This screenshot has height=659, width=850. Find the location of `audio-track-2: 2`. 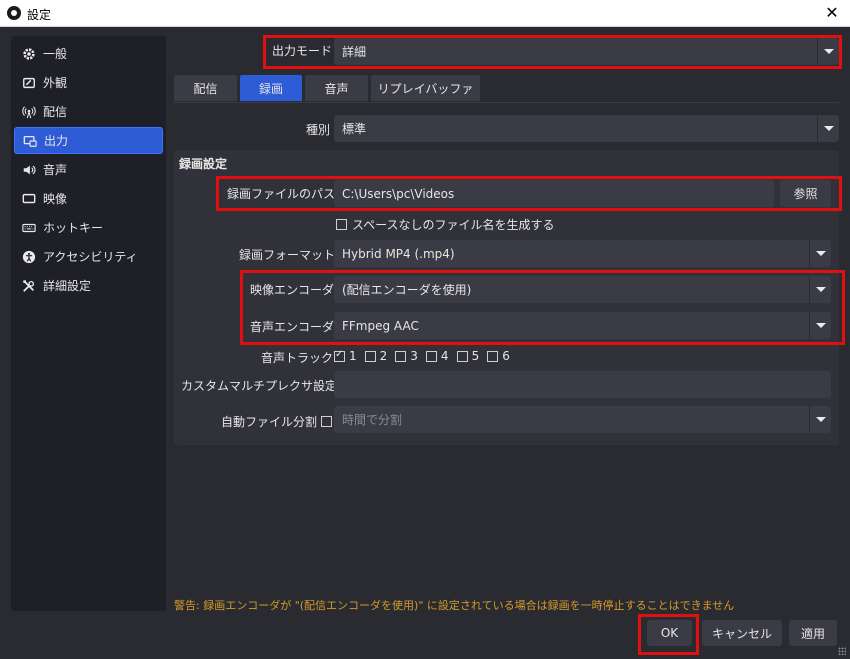

audio-track-2: 2 is located at coordinates (376, 356).